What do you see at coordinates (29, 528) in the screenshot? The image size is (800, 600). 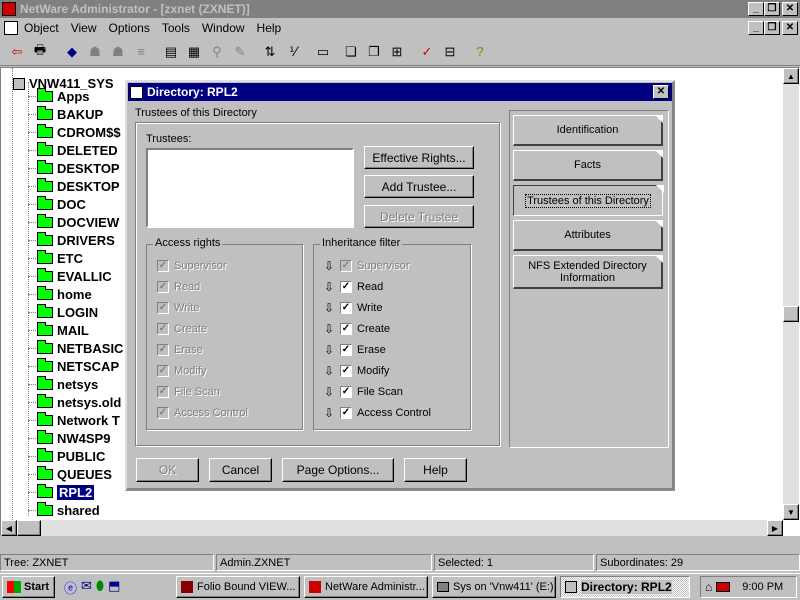 I see `hscroll-thumb` at bounding box center [29, 528].